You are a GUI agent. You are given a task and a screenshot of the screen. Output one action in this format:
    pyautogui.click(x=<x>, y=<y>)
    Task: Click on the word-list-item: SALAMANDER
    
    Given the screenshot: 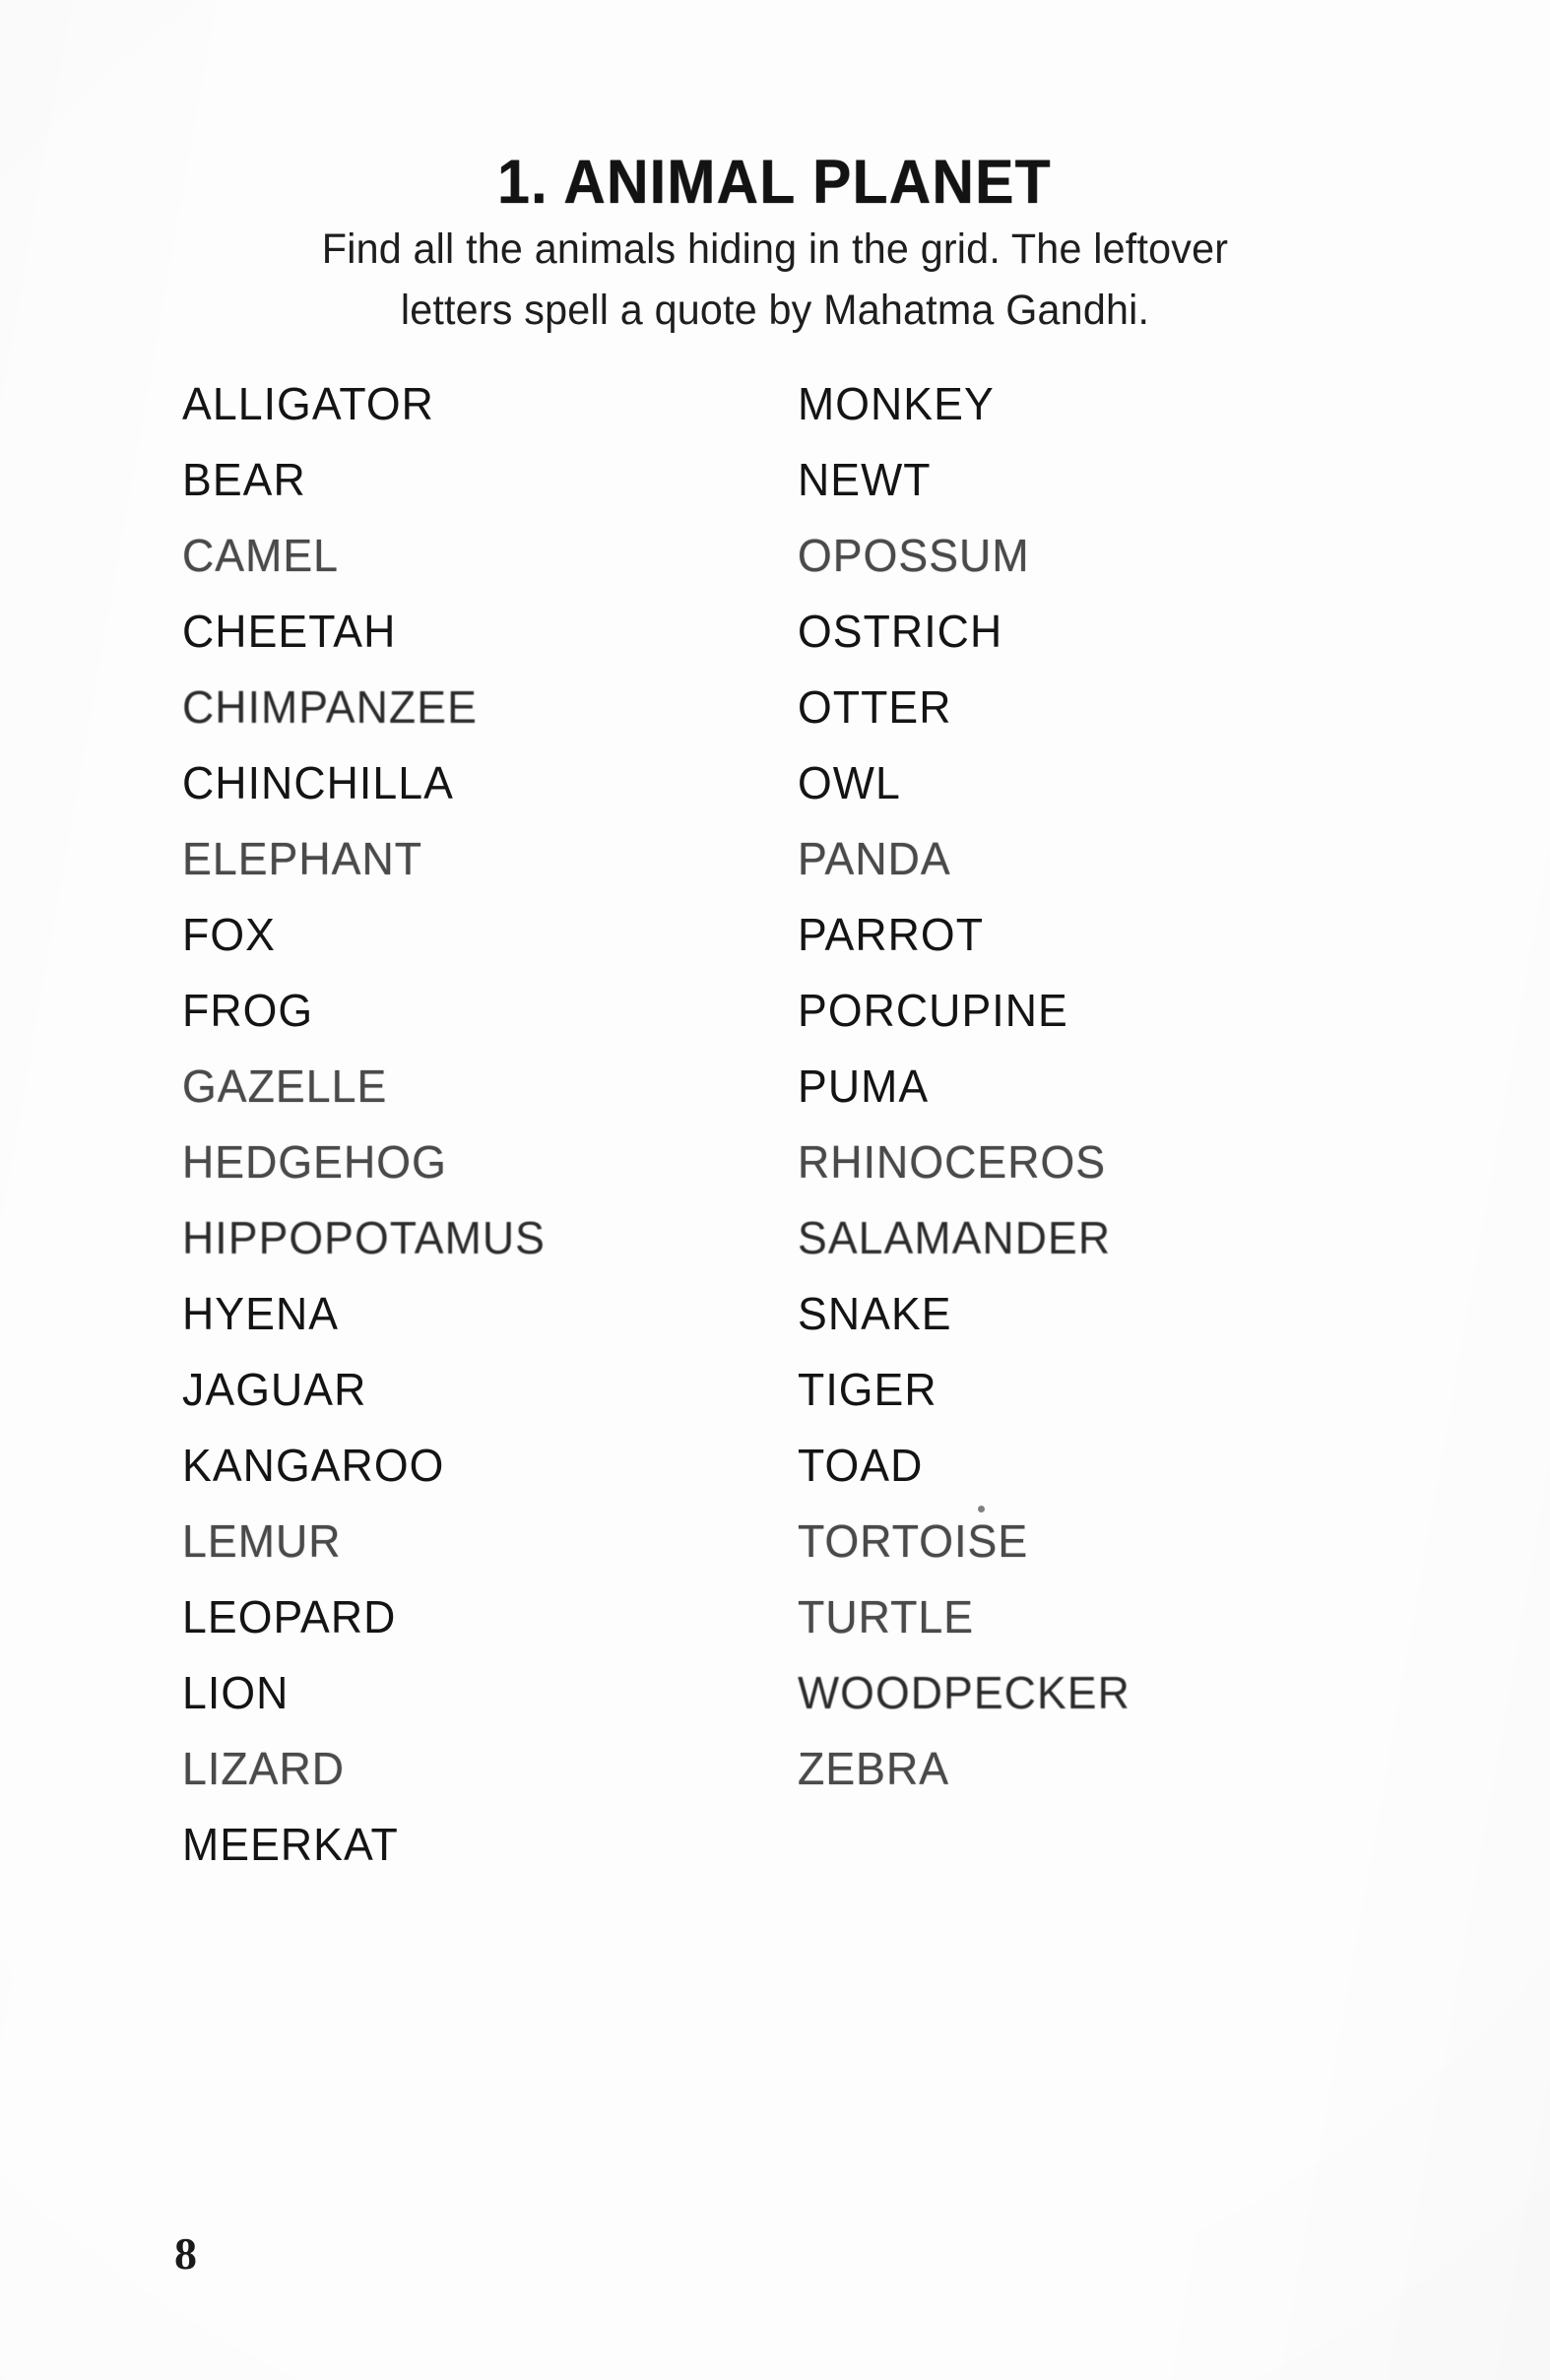 What is the action you would take?
    pyautogui.click(x=955, y=1237)
    